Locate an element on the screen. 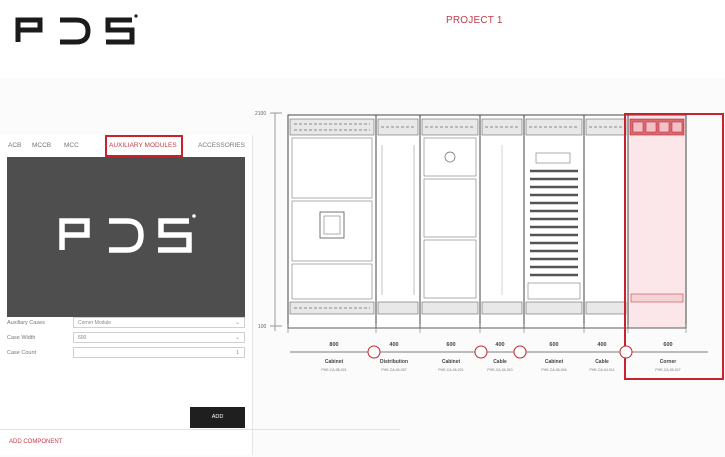 The image size is (725, 457). case-width-select: 600 ⌄ is located at coordinates (159, 337).